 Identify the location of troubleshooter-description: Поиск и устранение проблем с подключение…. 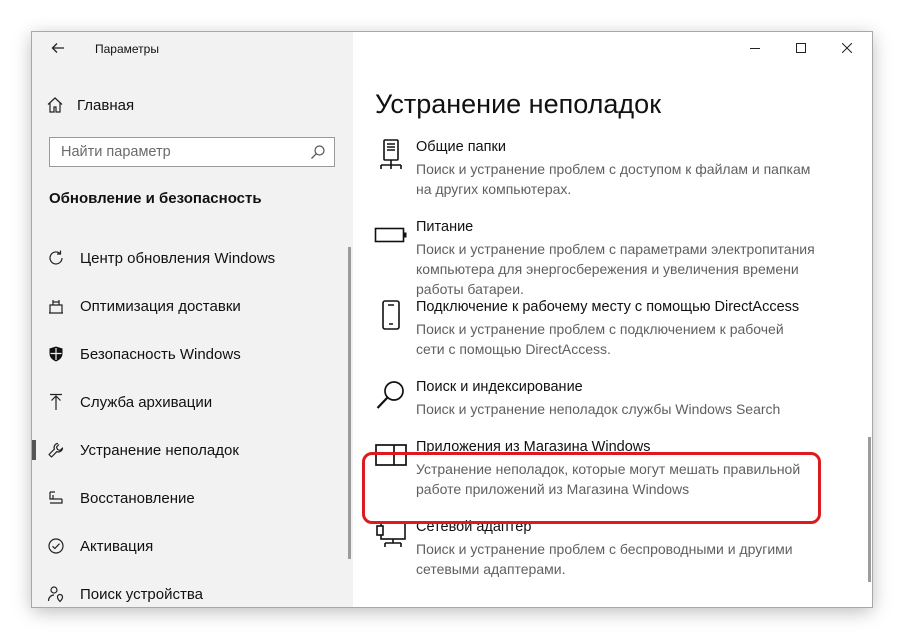
(600, 339).